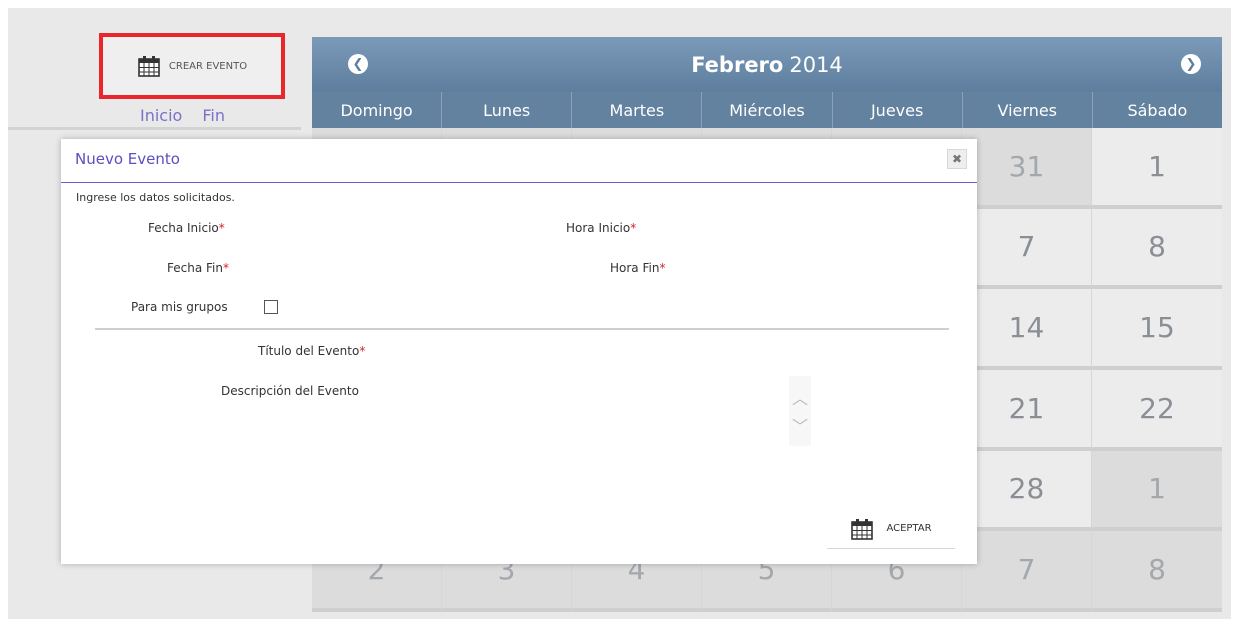  Describe the element at coordinates (271, 307) in the screenshot. I see `my-groups-checkbox` at that location.